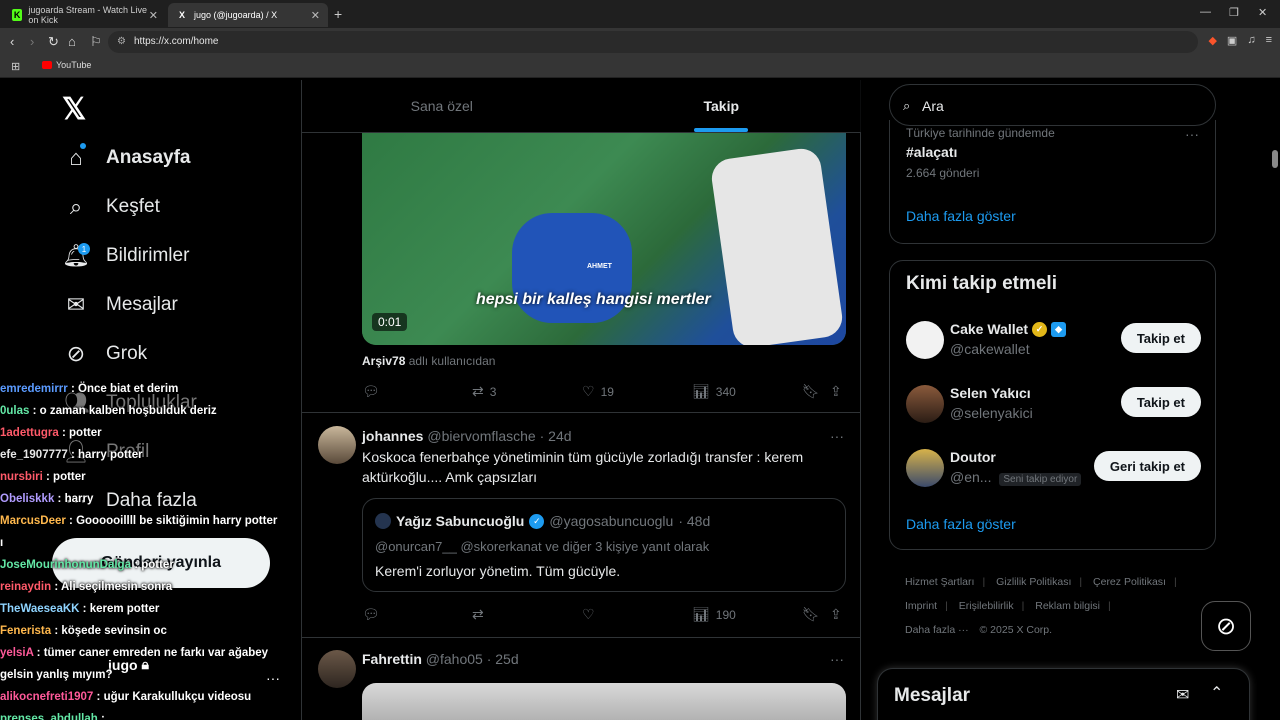  I want to click on video-attribution: Arşiv78 adlı kullanıcıdan, so click(428, 361).